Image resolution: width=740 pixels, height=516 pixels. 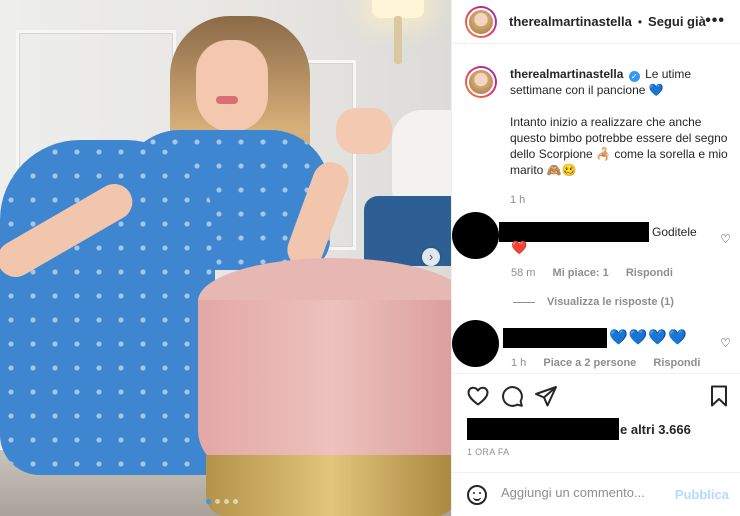 I want to click on publish-button: Pubblica, so click(x=702, y=494).